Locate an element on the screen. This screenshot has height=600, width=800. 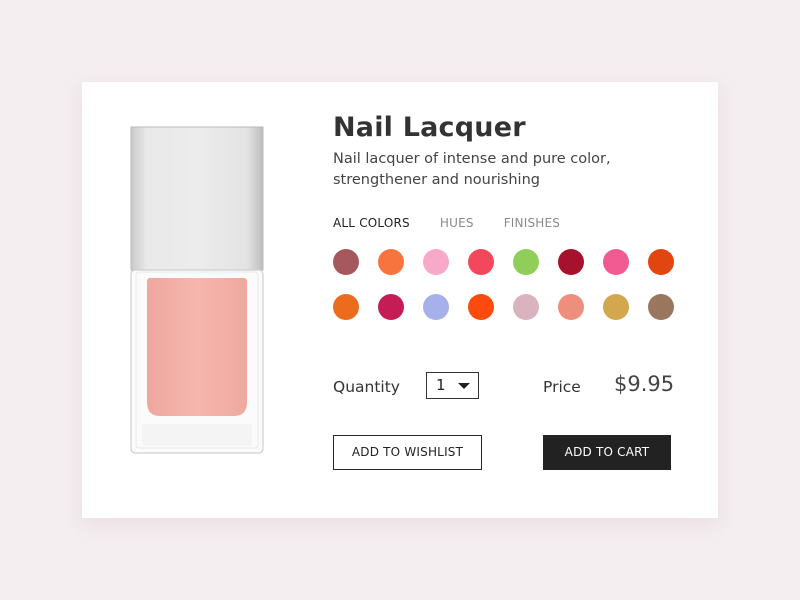
add-to-cart-button: ADD TO CART is located at coordinates (607, 452).